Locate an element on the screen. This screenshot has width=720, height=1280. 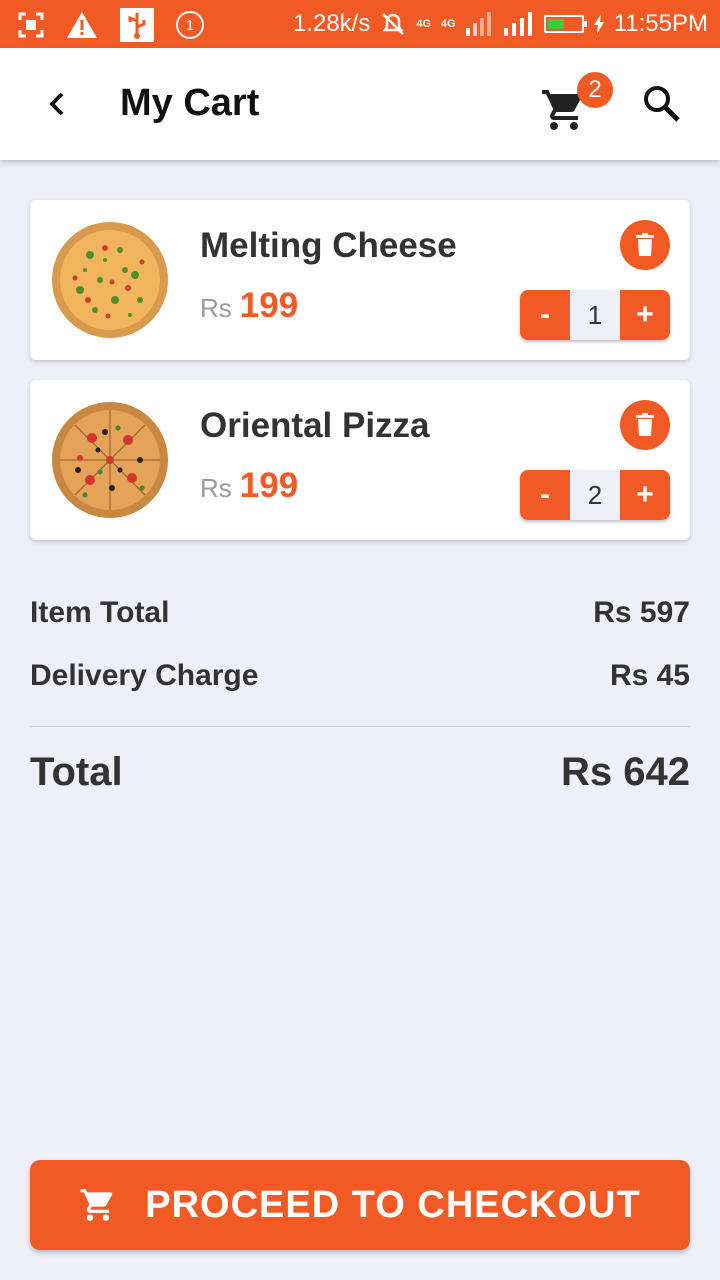
charging-icon is located at coordinates (598, 24).